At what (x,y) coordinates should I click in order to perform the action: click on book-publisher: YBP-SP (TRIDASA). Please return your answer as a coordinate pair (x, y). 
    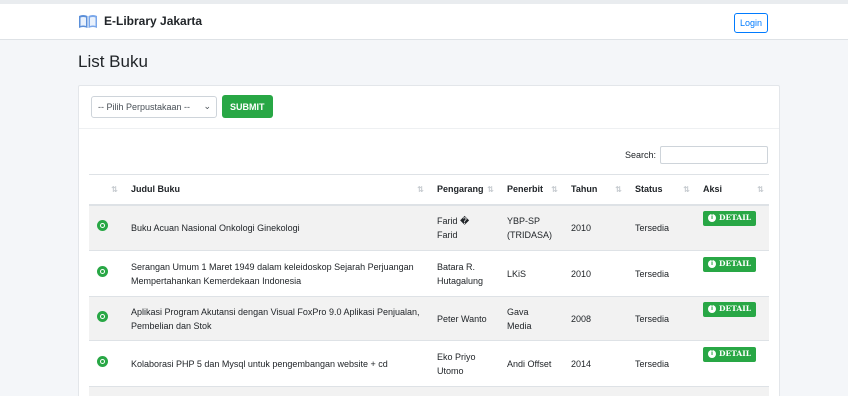
    Looking at the image, I should click on (531, 227).